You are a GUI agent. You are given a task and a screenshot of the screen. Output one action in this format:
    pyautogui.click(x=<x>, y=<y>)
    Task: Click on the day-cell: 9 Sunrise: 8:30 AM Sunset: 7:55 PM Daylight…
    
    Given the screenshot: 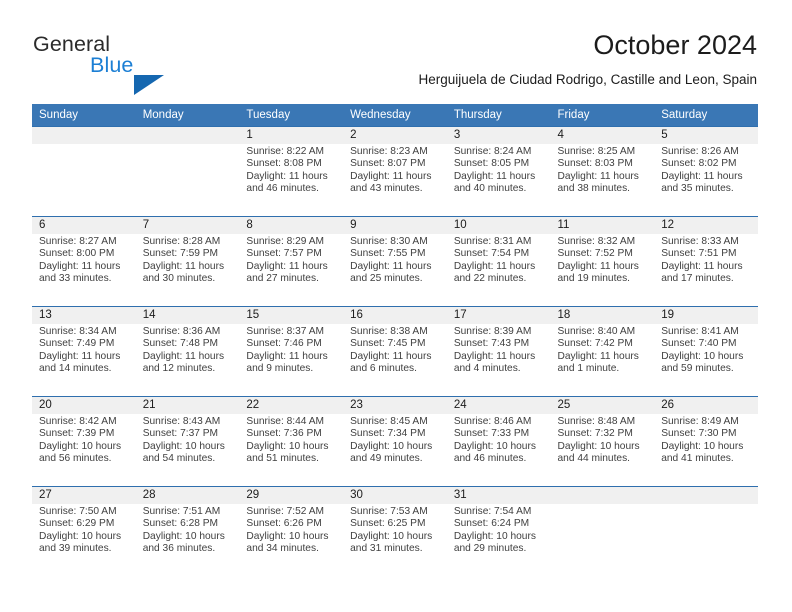 What is the action you would take?
    pyautogui.click(x=395, y=261)
    